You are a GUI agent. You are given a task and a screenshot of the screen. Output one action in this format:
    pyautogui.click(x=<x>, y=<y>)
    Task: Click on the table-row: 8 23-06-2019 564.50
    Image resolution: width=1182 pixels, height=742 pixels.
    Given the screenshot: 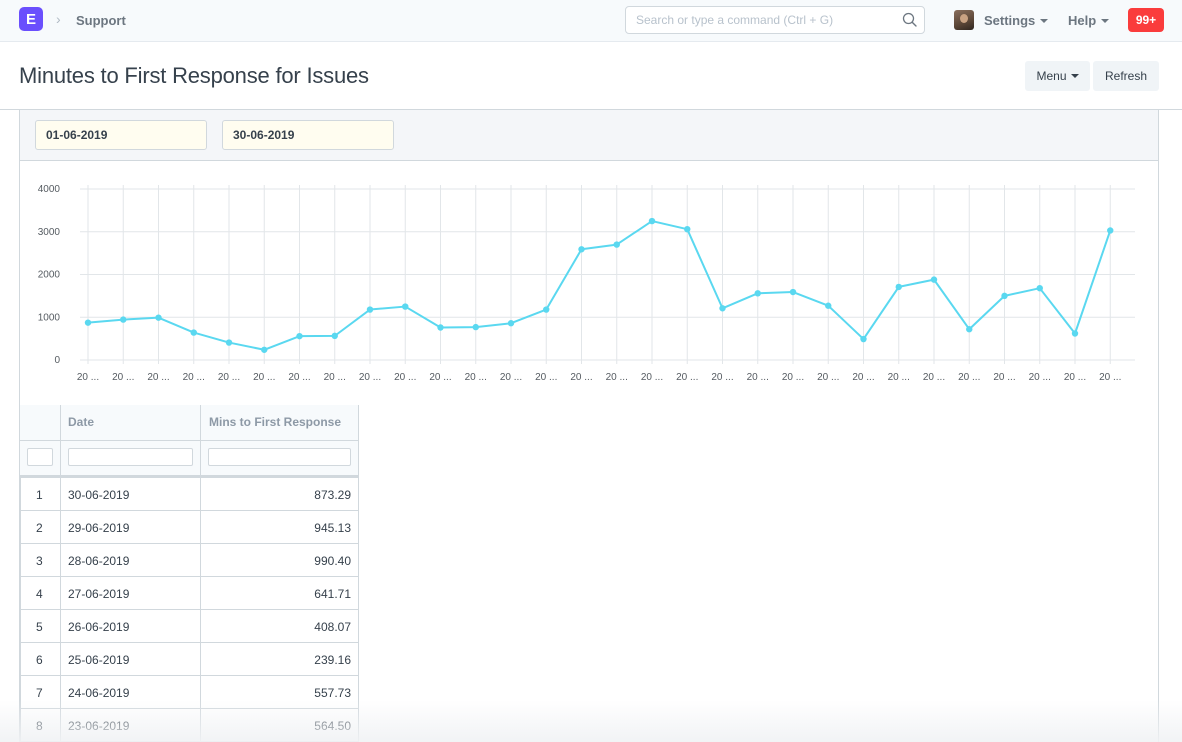 What is the action you would take?
    pyautogui.click(x=189, y=725)
    